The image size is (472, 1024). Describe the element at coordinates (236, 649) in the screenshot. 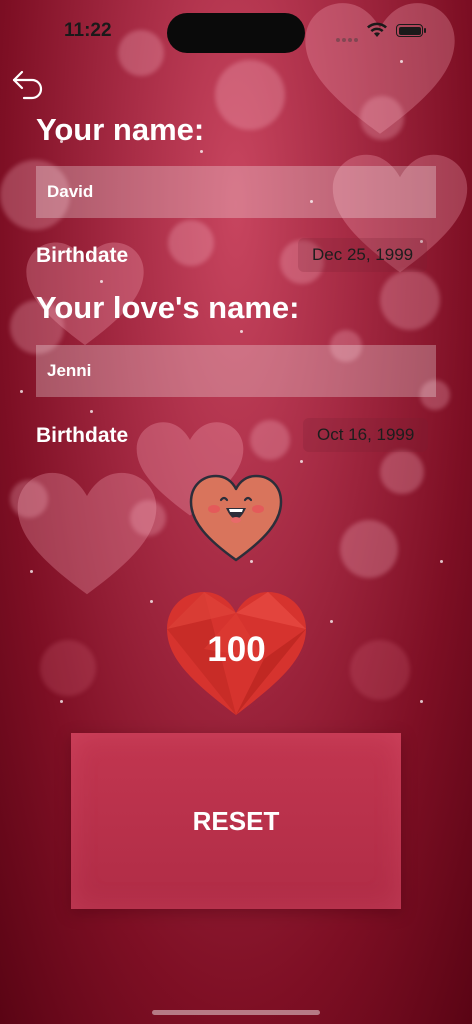

I see `love-score: 100` at that location.